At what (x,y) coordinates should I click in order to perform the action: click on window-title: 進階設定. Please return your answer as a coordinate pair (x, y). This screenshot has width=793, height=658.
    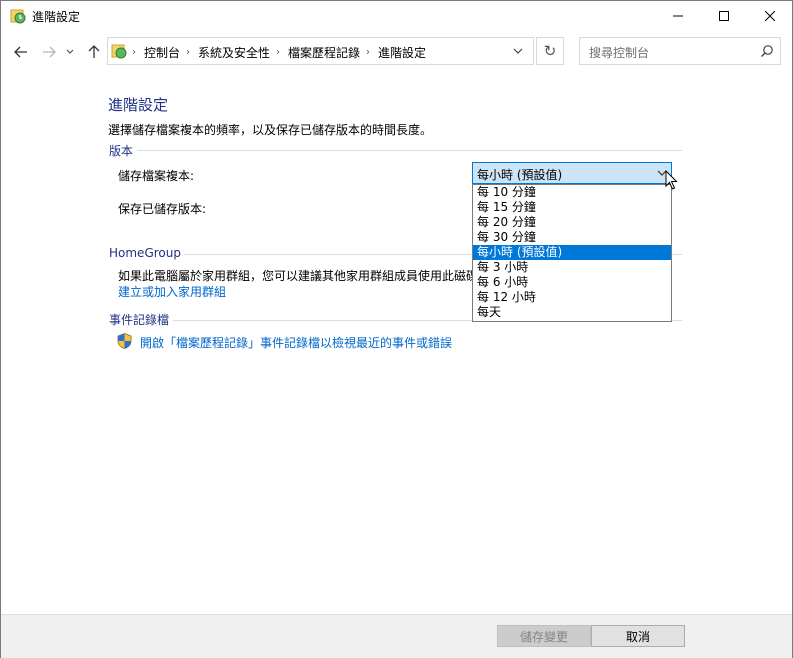
    Looking at the image, I should click on (56, 17).